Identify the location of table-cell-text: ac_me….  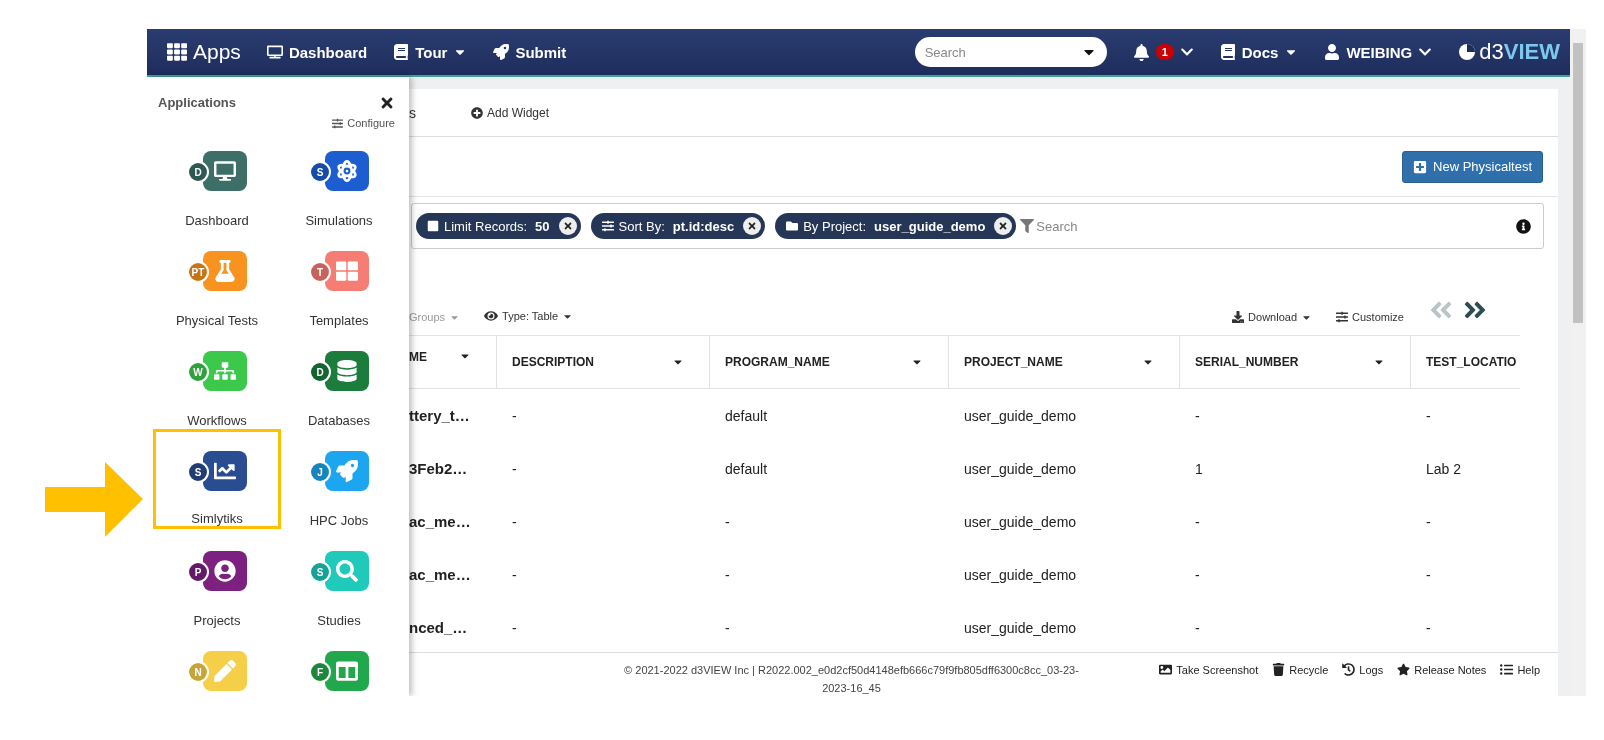
(440, 574).